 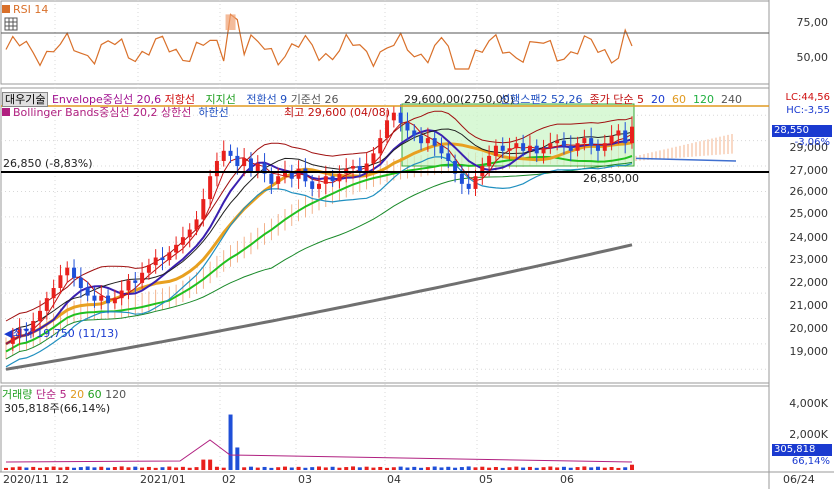 What do you see at coordinates (115, 112) in the screenshot?
I see `price-legend-row-2: Bollinger Bands중심선 20,2 상한선 하한선` at bounding box center [115, 112].